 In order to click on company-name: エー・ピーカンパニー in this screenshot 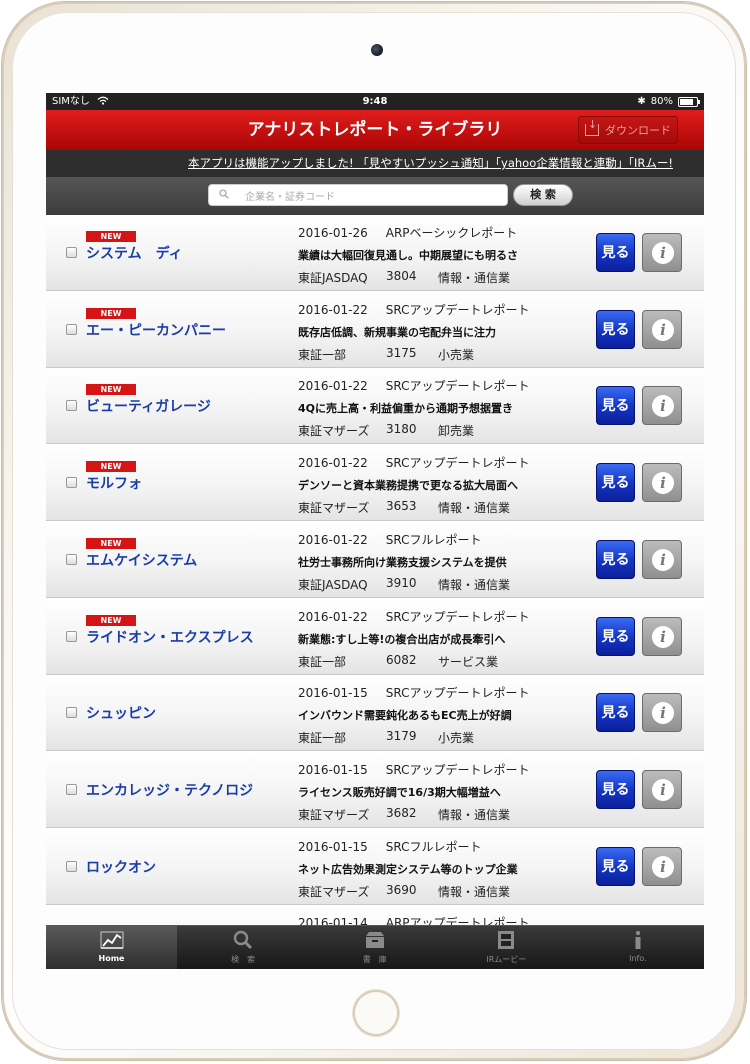, I will do `click(156, 330)`.